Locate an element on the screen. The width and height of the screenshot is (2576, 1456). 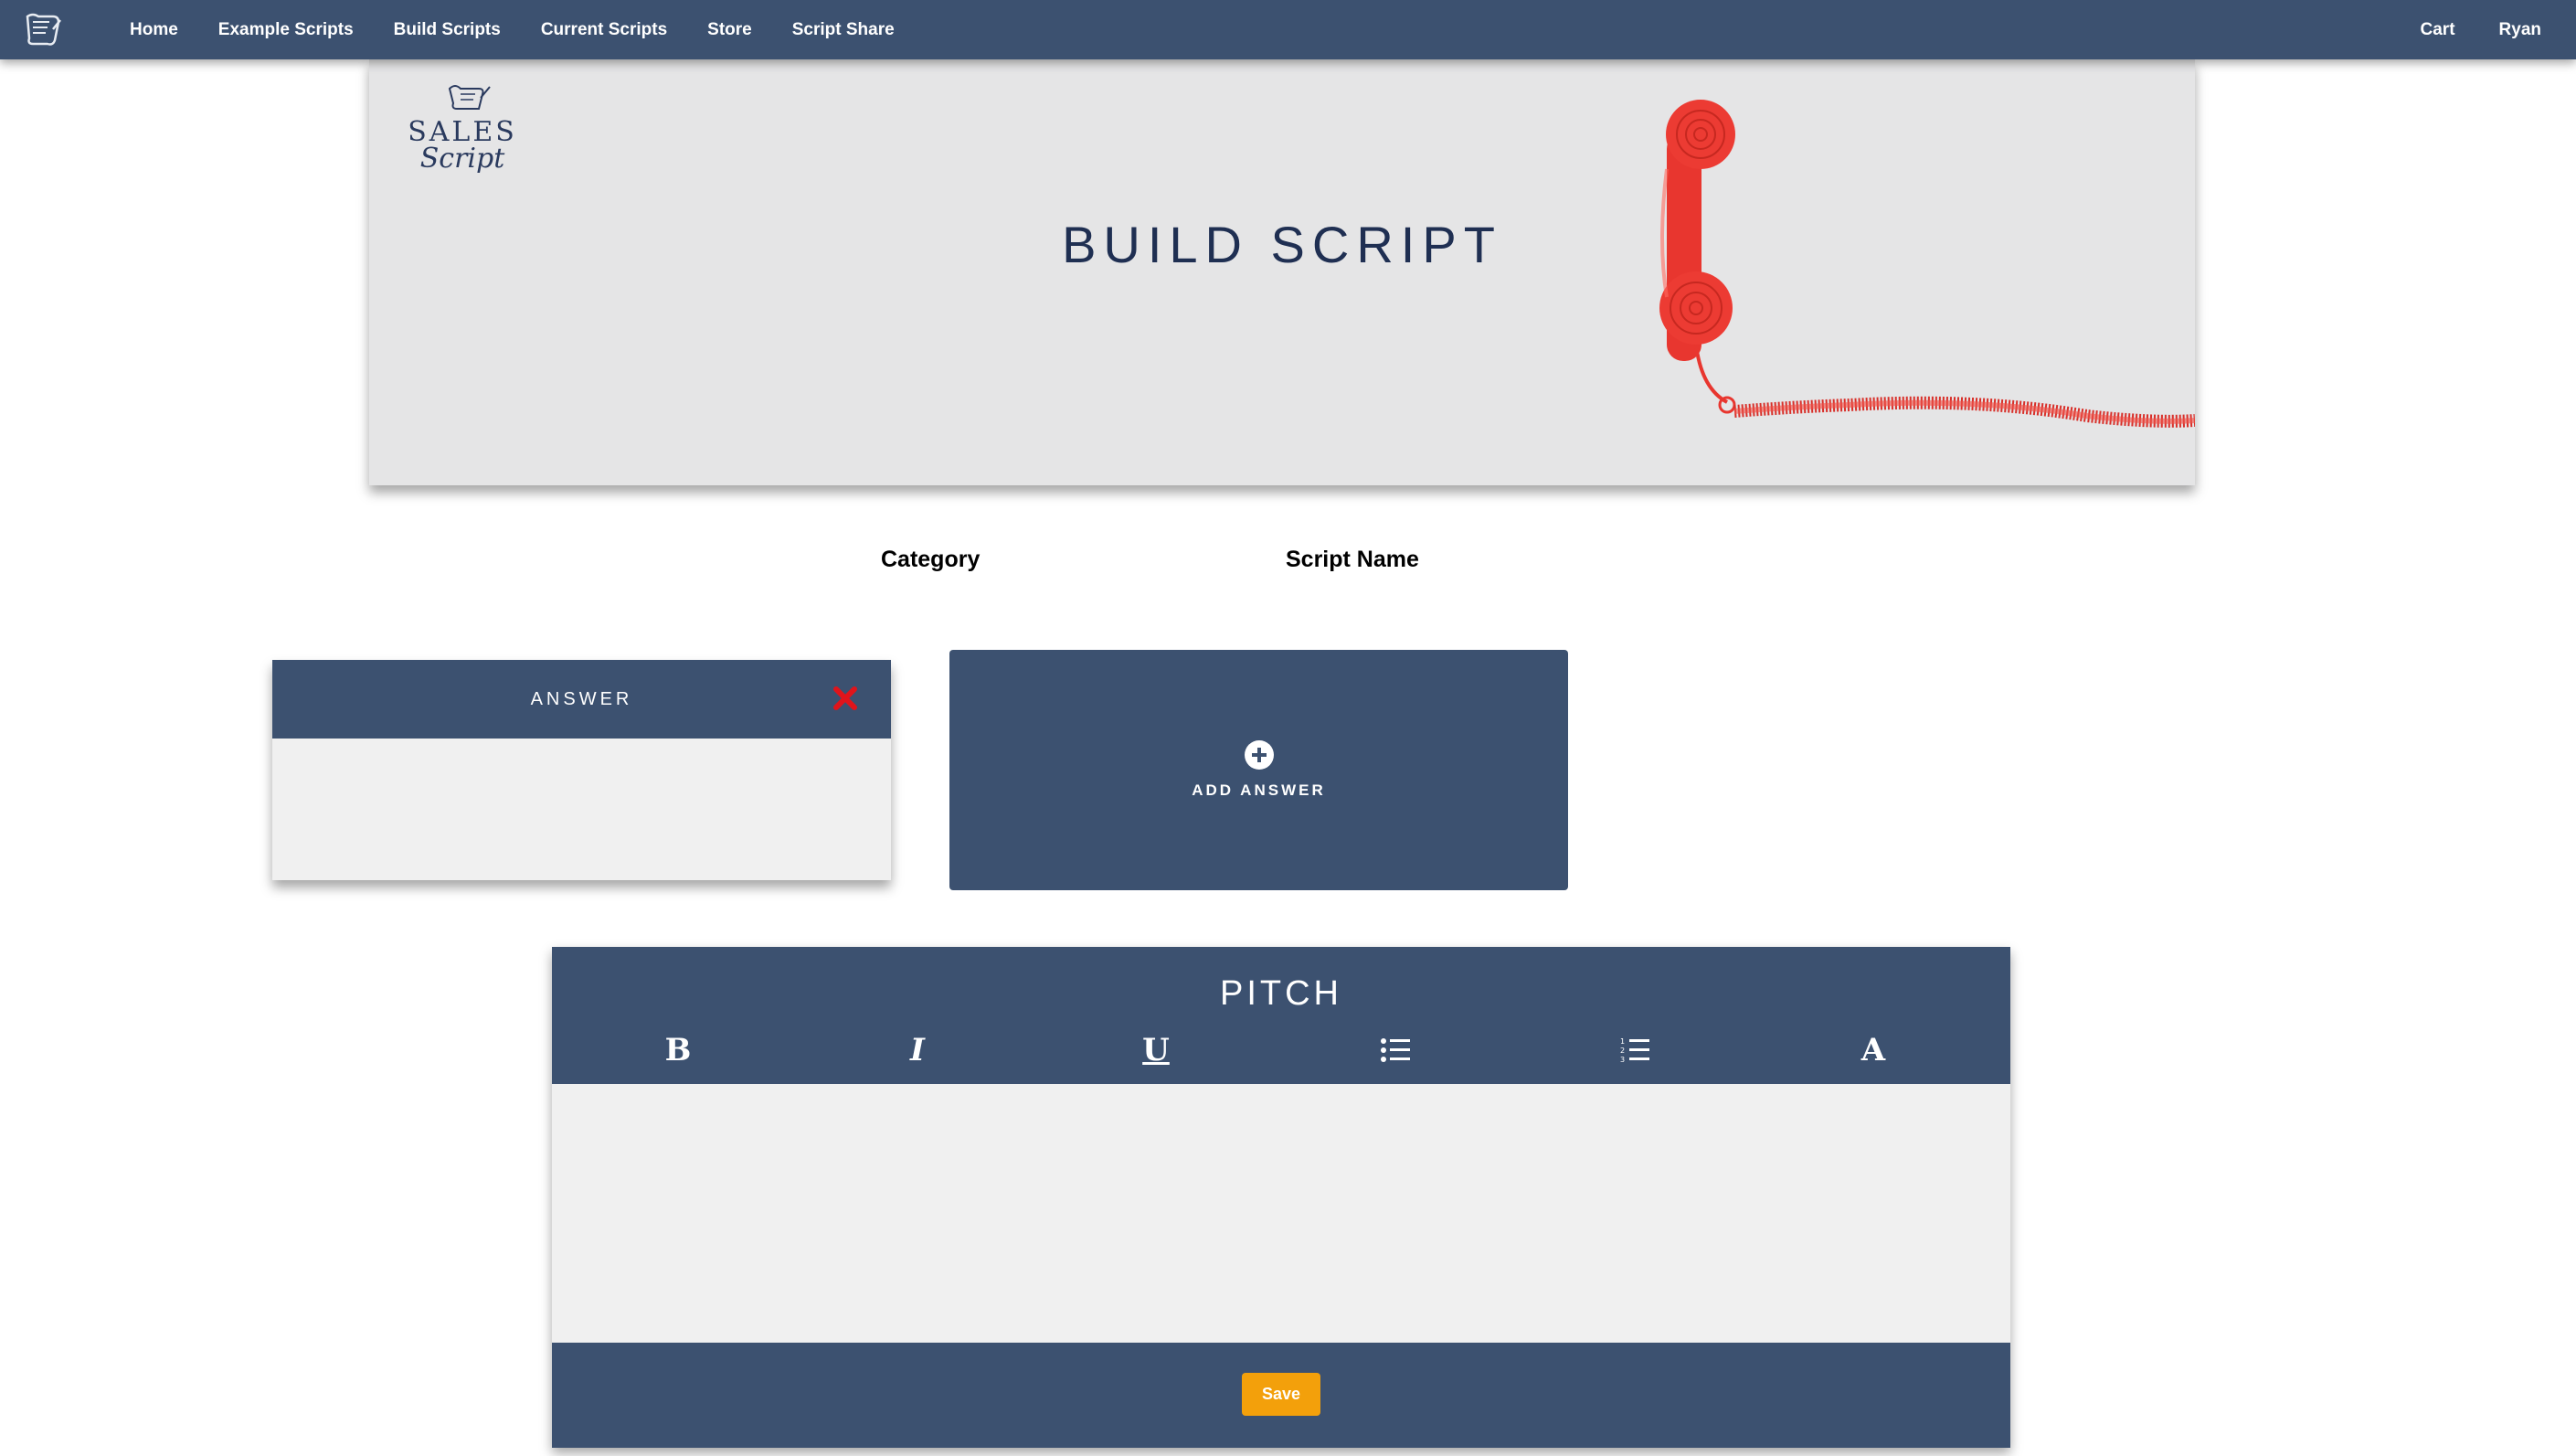
pitch-title: PITCH is located at coordinates (1281, 993).